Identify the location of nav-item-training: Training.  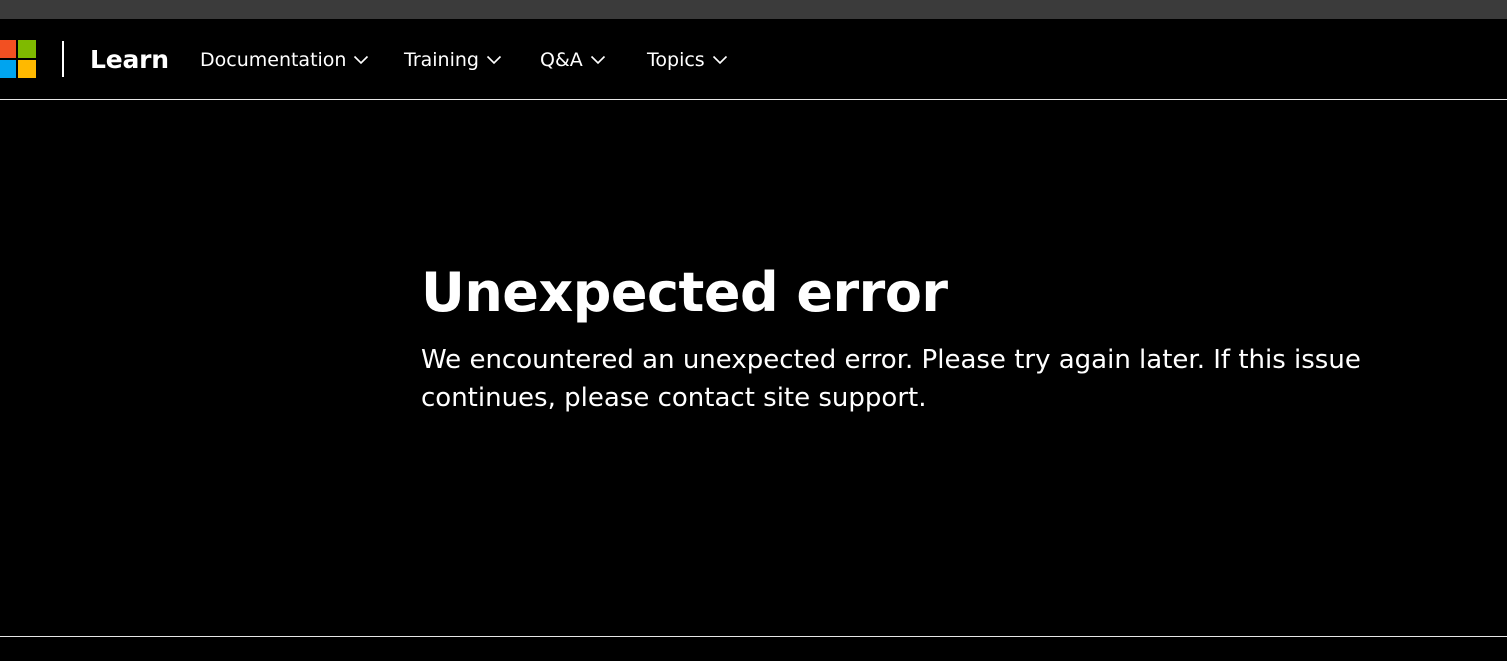
(453, 60).